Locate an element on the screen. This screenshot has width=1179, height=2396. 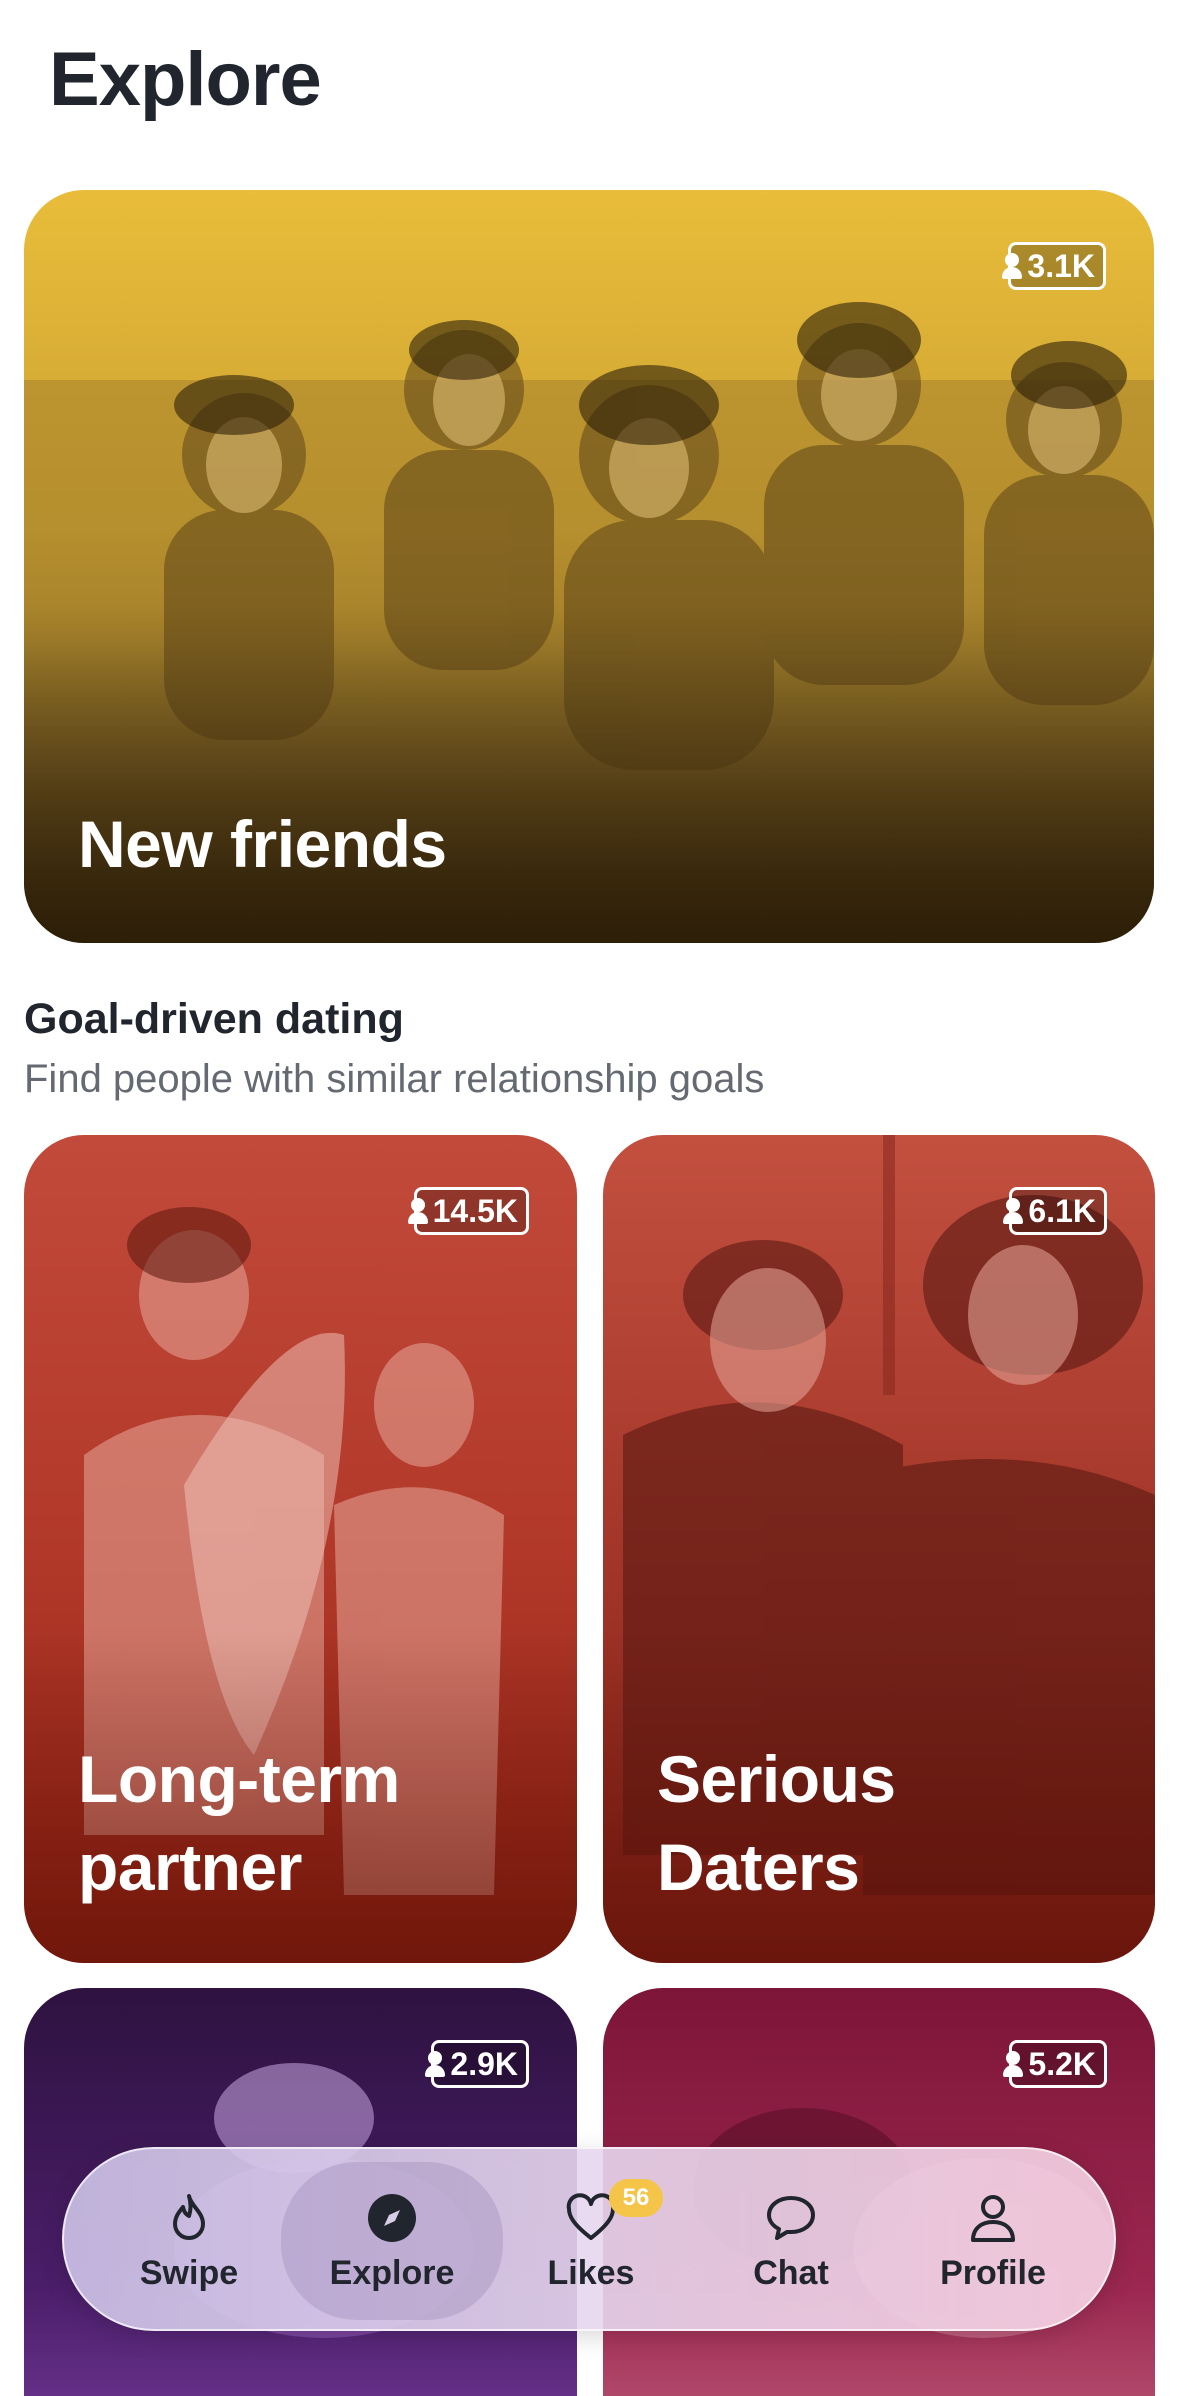
nav-label: Likes is located at coordinates (591, 2272).